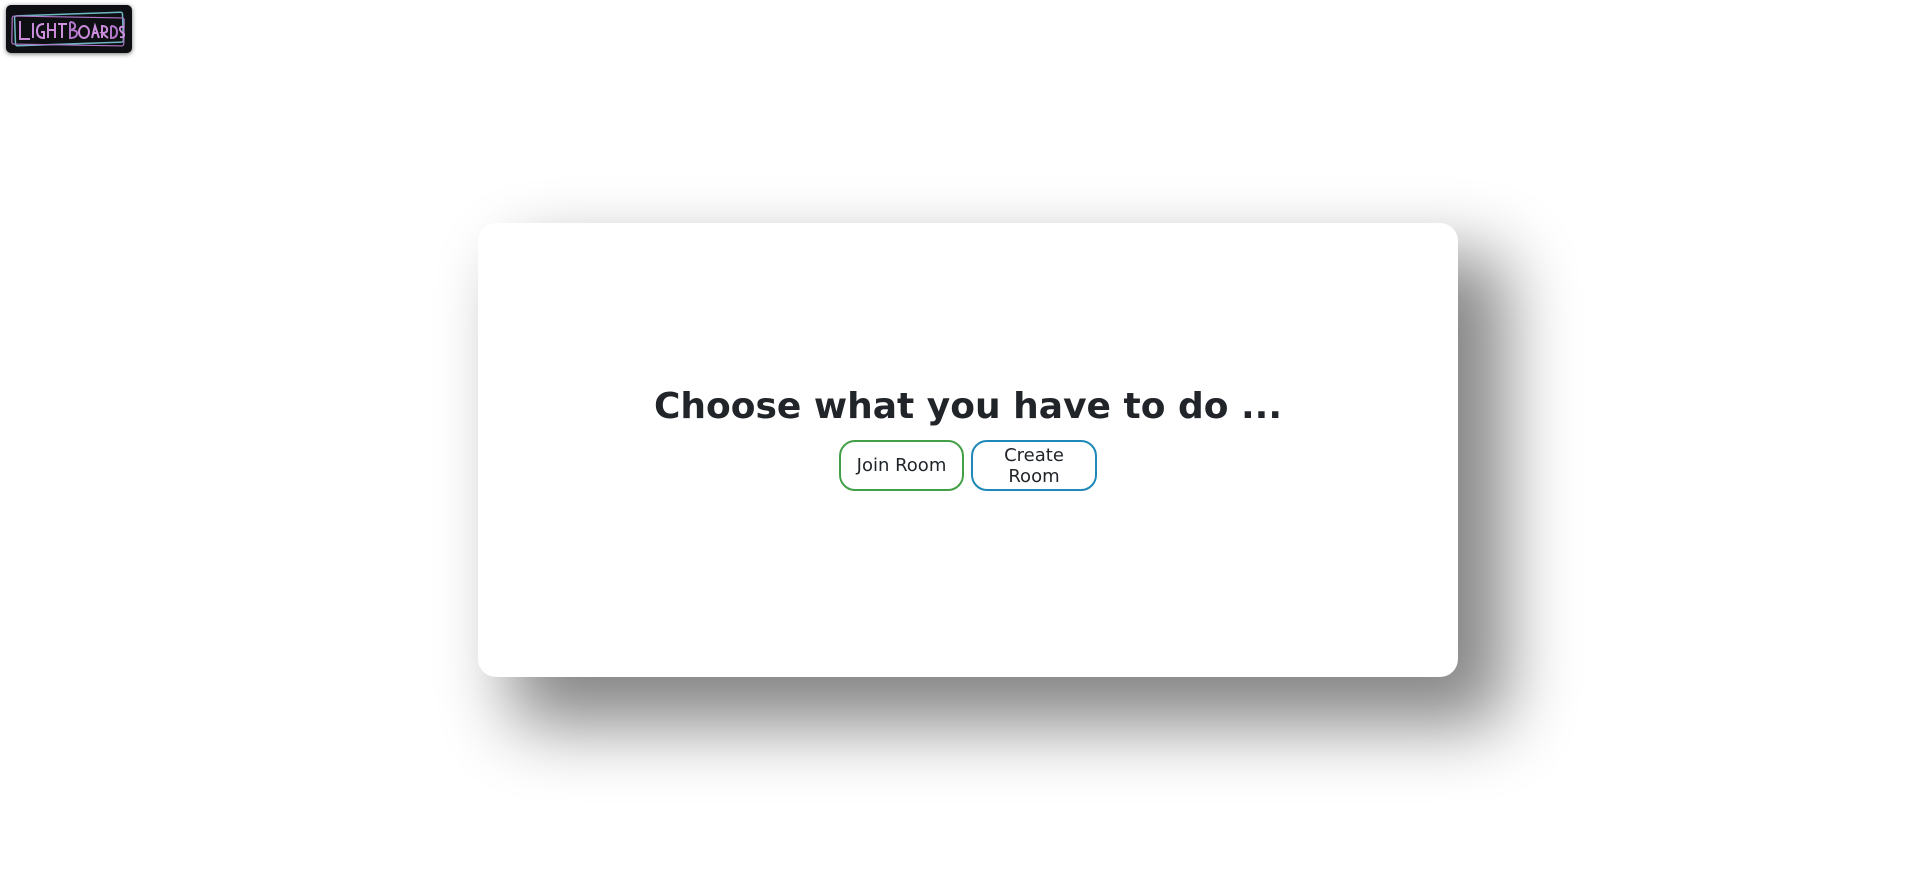 The image size is (1920, 892). Describe the element at coordinates (901, 466) in the screenshot. I see `join-room-button: Join Room` at that location.